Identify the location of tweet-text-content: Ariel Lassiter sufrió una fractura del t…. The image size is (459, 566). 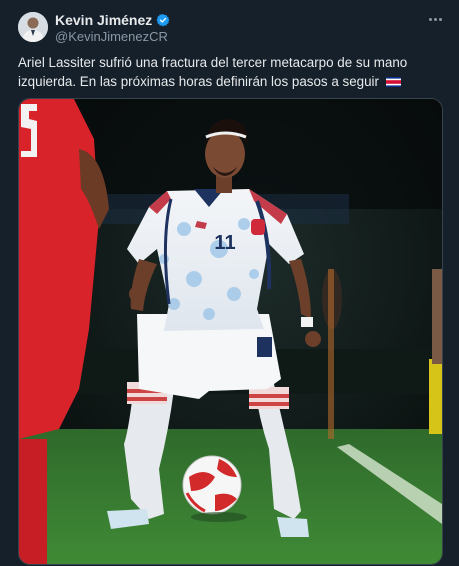
(213, 72).